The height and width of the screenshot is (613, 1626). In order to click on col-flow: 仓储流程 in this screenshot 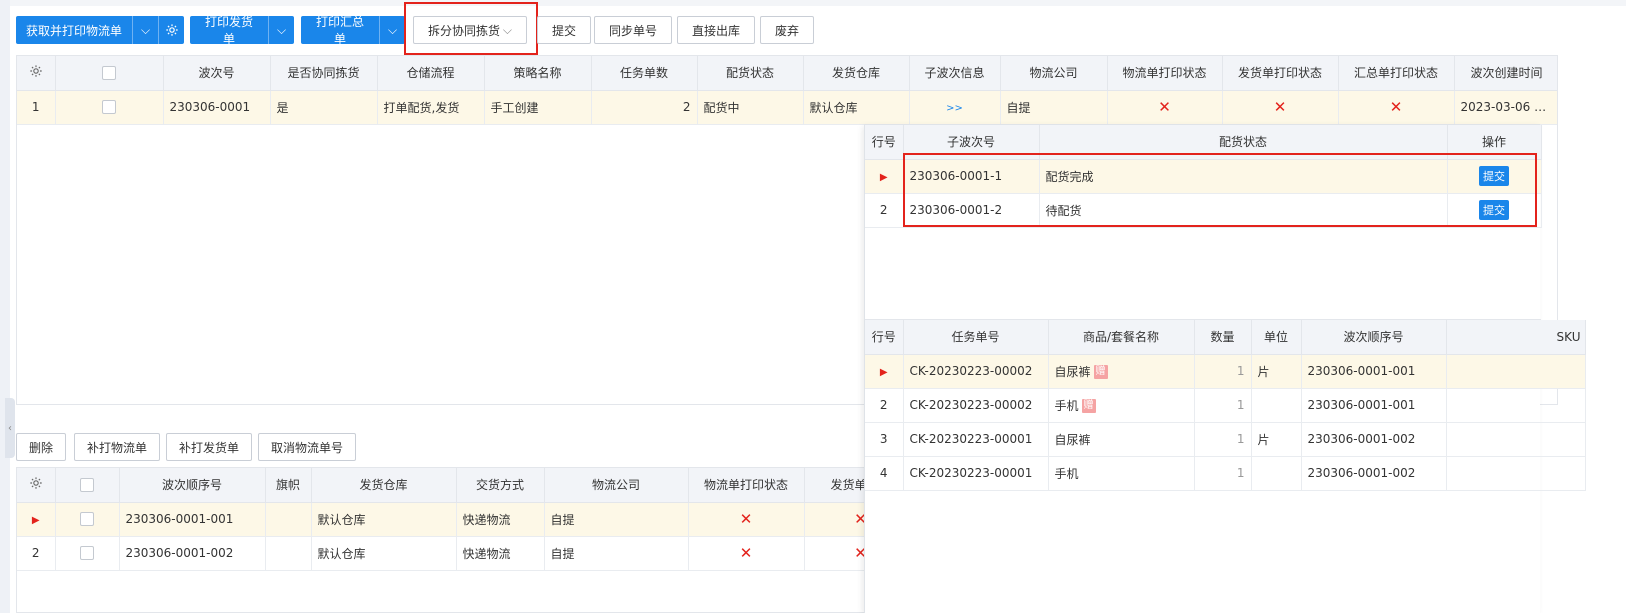, I will do `click(431, 73)`.